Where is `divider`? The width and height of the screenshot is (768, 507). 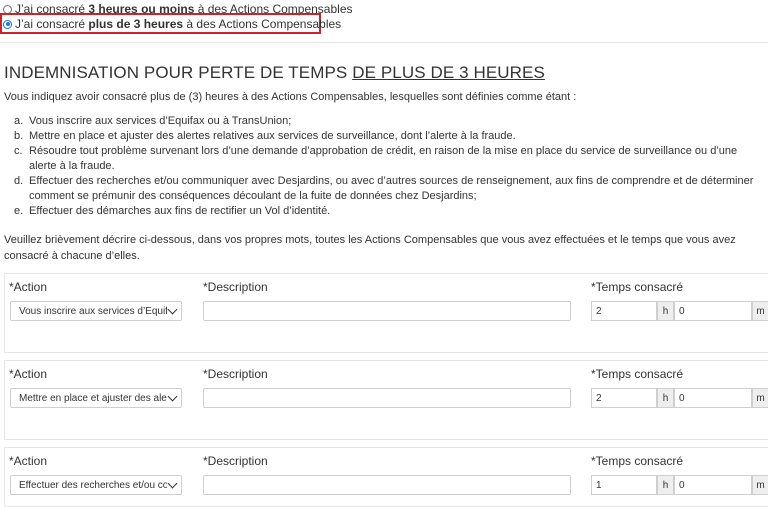 divider is located at coordinates (384, 42).